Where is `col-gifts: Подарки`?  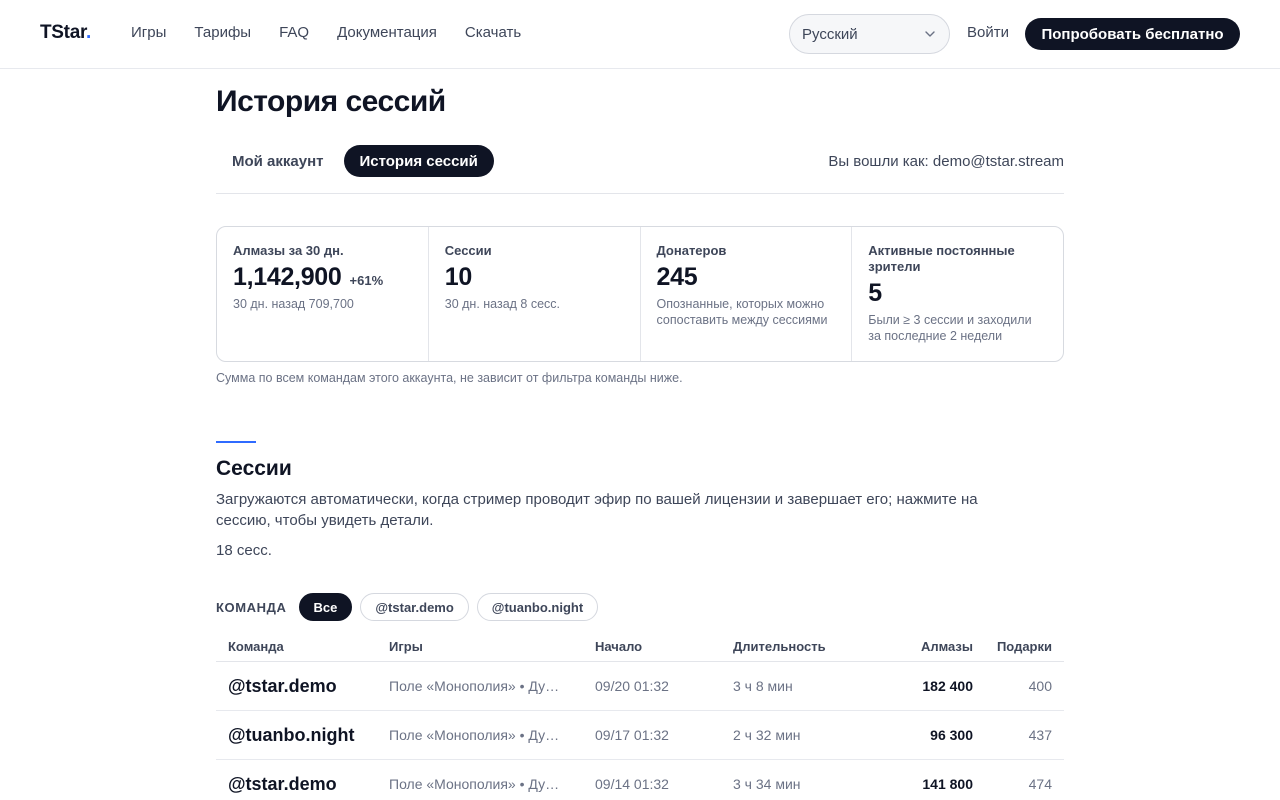
col-gifts: Подарки is located at coordinates (1018, 646).